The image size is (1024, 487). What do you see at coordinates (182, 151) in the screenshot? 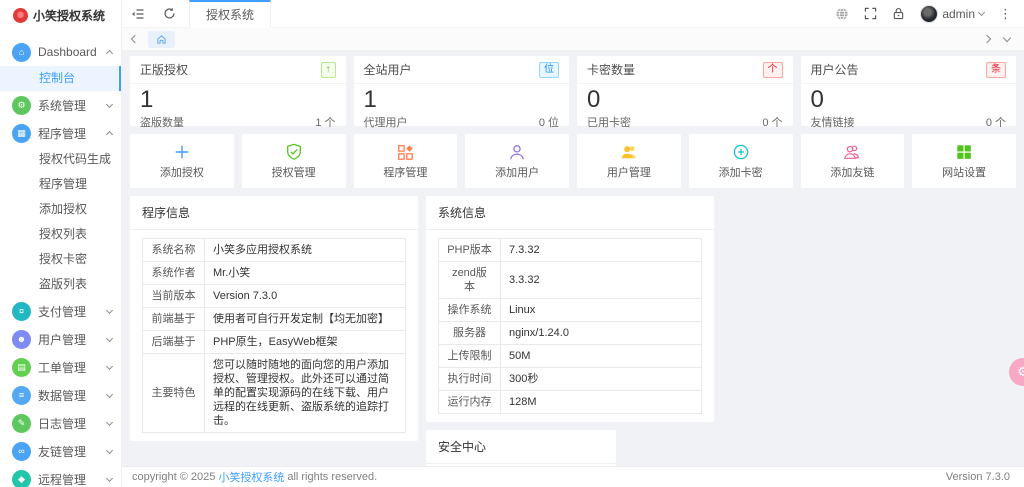
I see `plus-icon` at bounding box center [182, 151].